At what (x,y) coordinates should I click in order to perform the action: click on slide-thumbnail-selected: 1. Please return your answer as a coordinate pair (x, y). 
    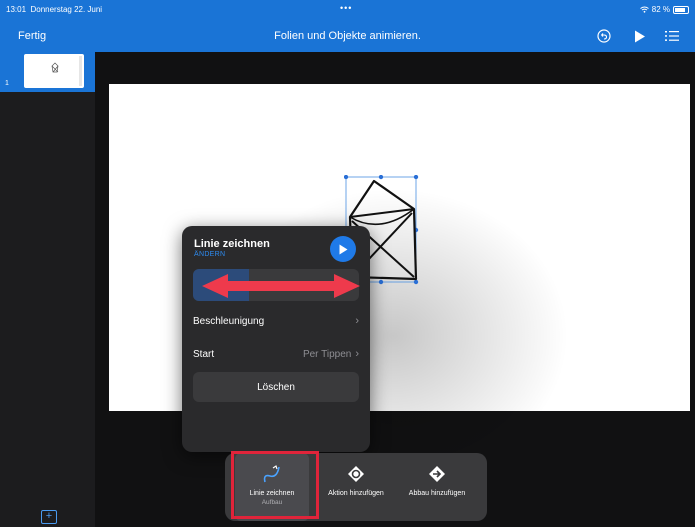
    Looking at the image, I should click on (47, 72).